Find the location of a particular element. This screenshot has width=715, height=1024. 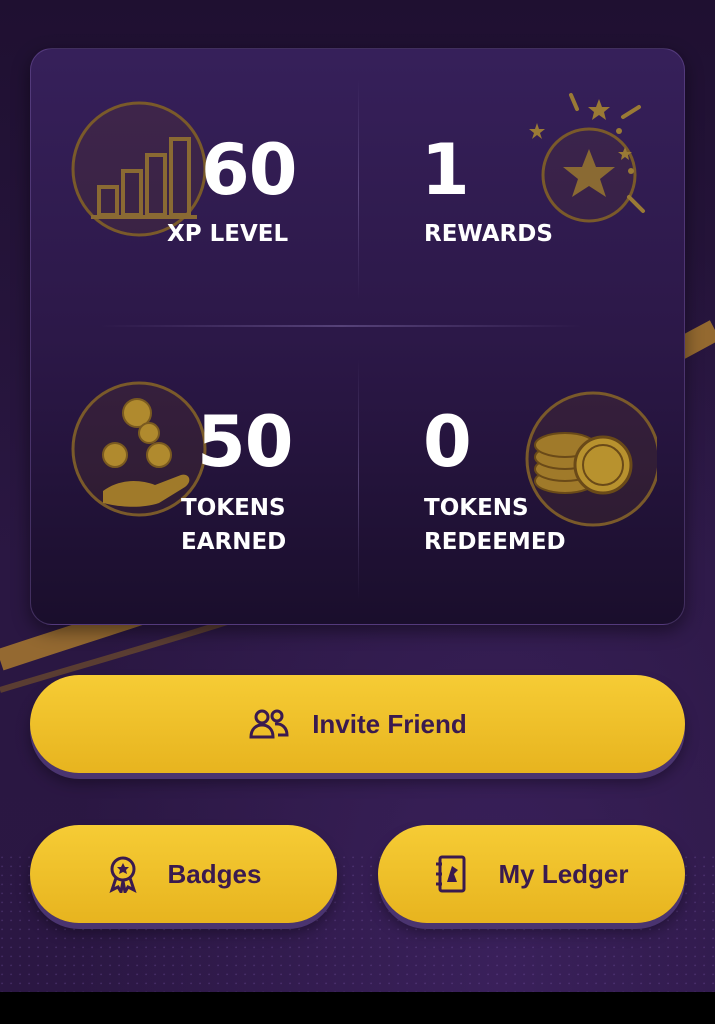

divider-horizontal is located at coordinates (341, 326).